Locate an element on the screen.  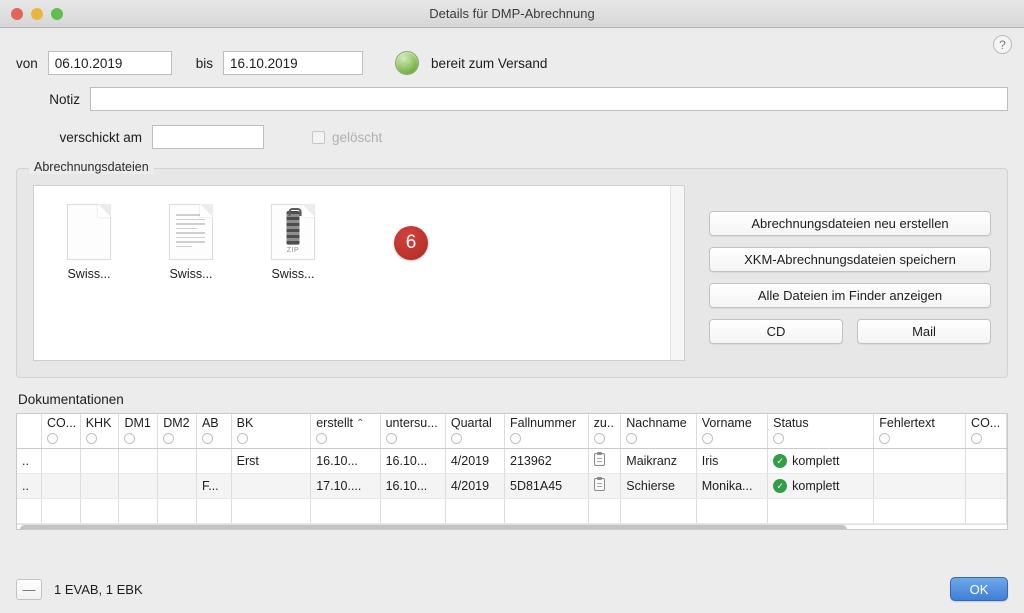
table-horizontal-scrollbar is located at coordinates (512, 526).